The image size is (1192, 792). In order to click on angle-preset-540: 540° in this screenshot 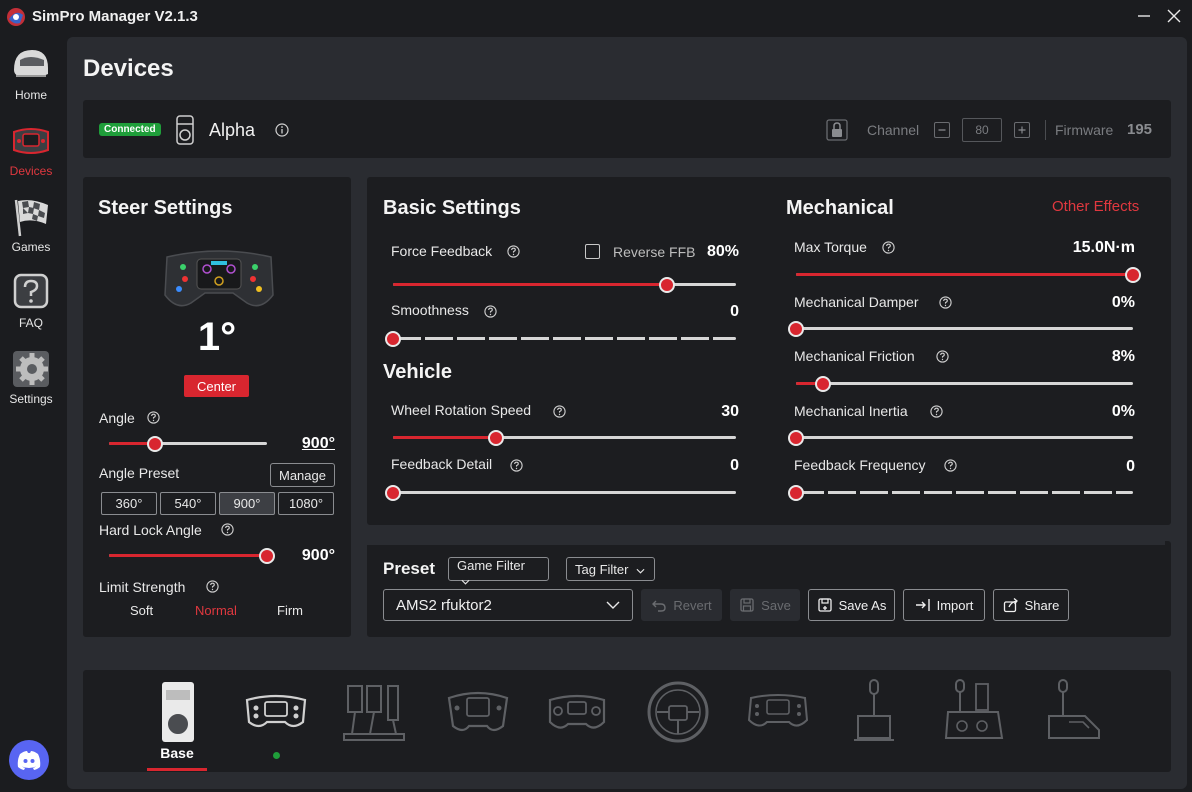, I will do `click(188, 503)`.